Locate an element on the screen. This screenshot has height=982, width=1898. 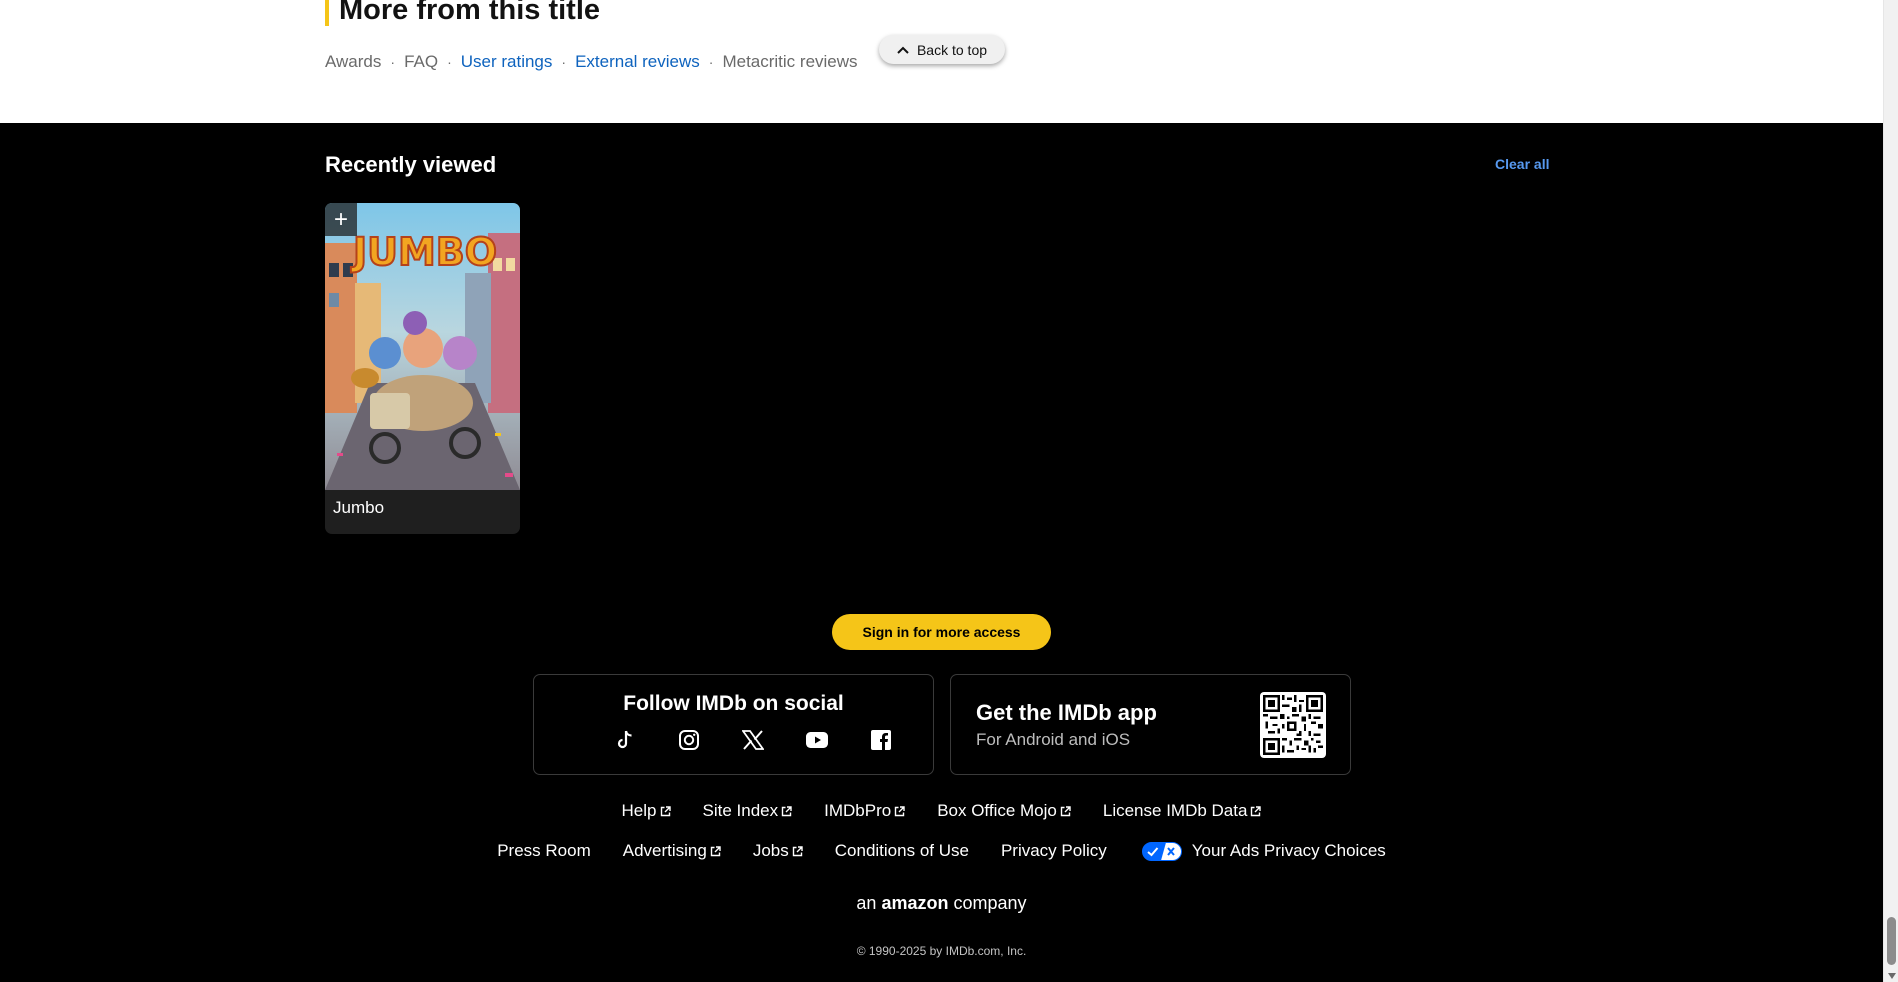
social-heading: Follow IMDb on social is located at coordinates (733, 703).